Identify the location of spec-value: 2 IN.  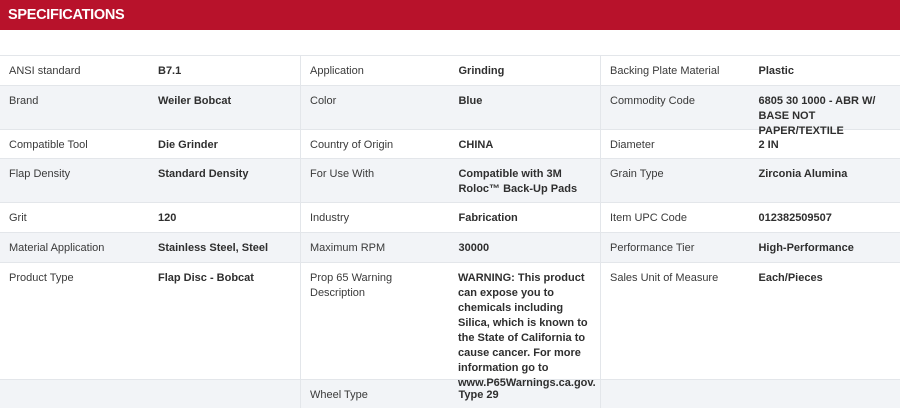
(768, 145).